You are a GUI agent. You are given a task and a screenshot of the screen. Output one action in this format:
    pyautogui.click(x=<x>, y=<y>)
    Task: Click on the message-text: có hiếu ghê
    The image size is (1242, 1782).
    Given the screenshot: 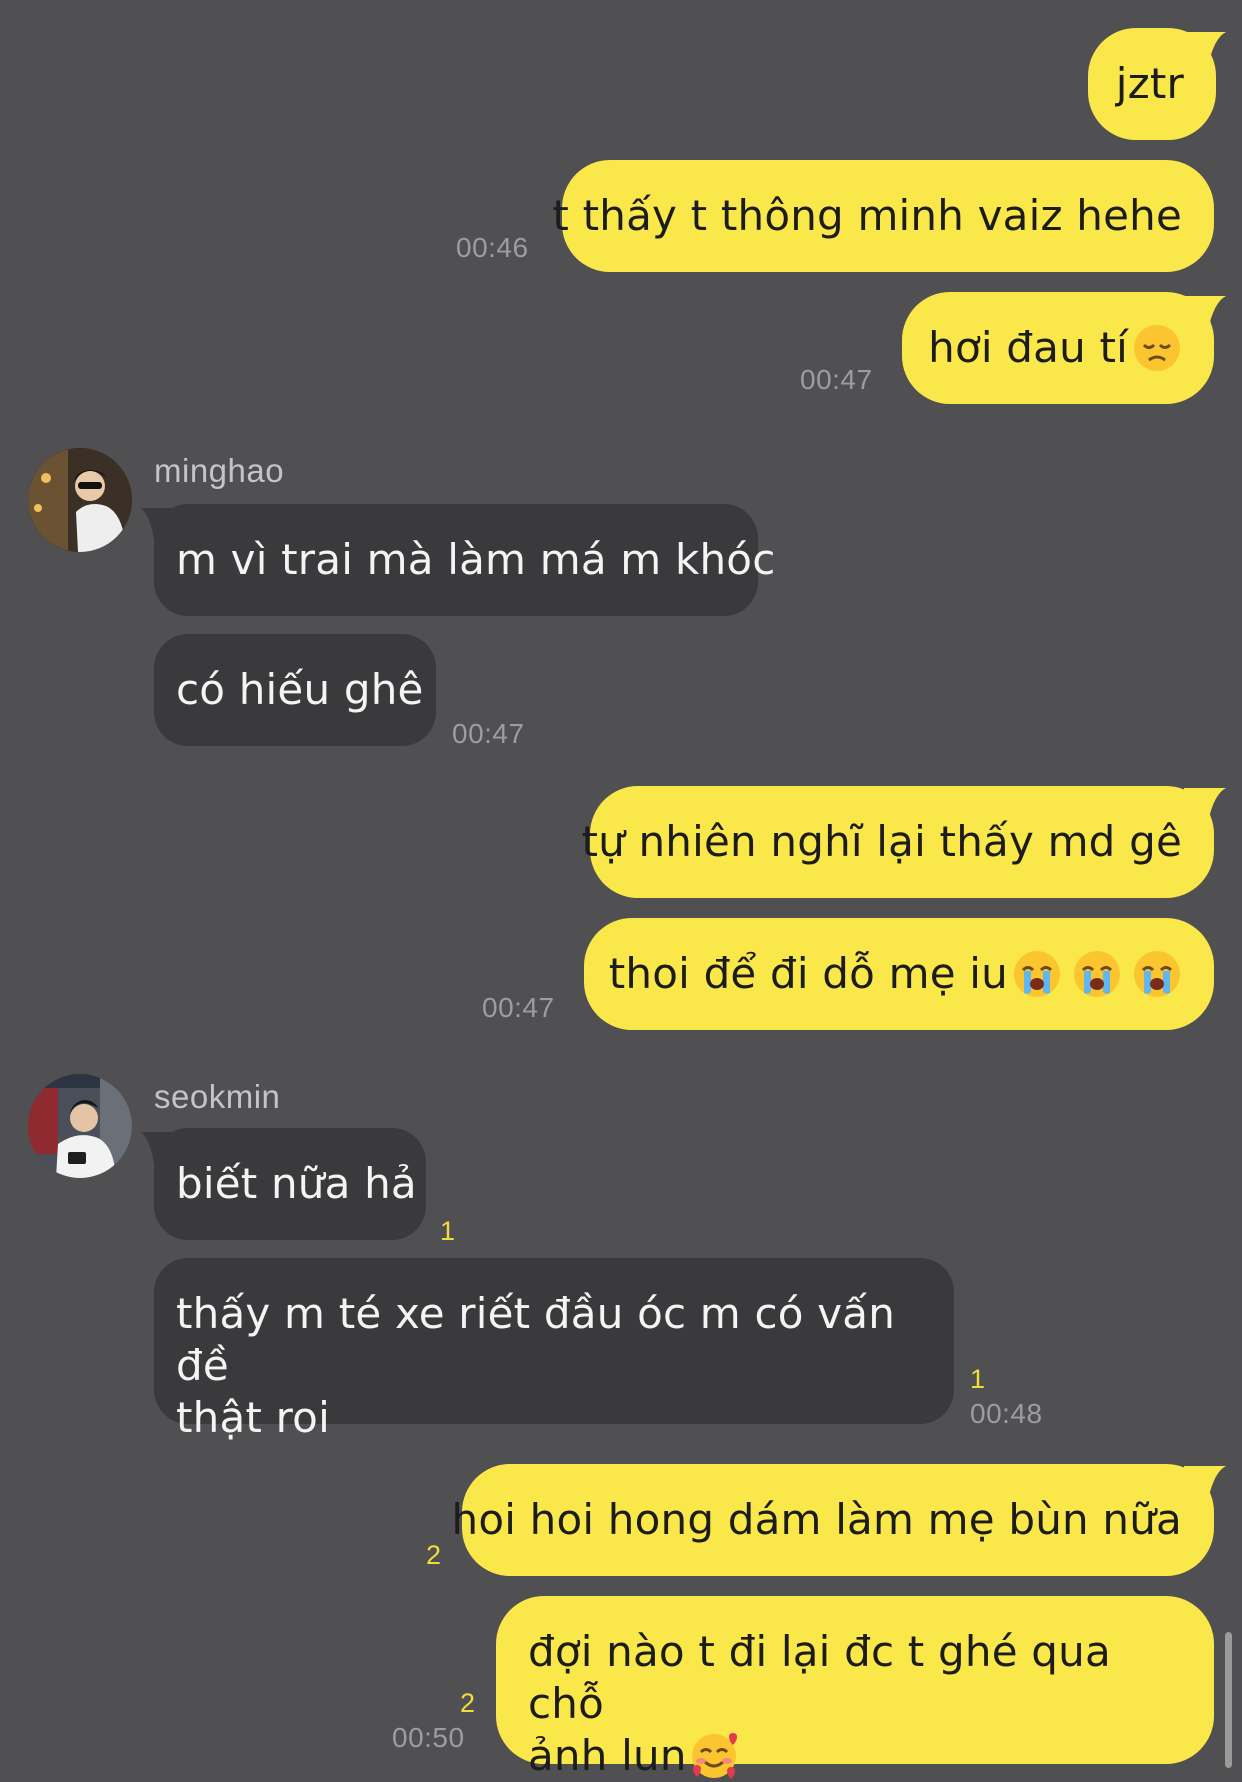 What is the action you would take?
    pyautogui.click(x=300, y=689)
    